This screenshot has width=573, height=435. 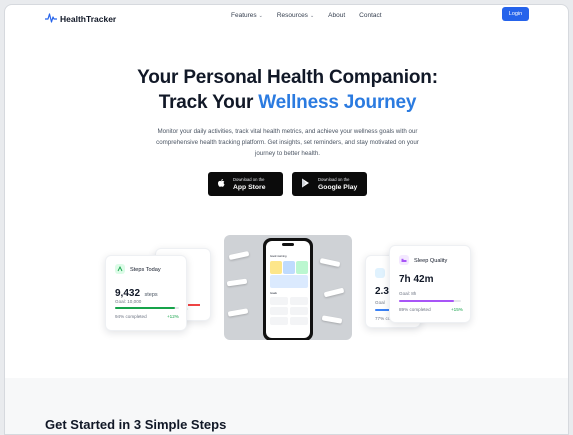 What do you see at coordinates (145, 270) in the screenshot?
I see `steps-card-title: Steps Today` at bounding box center [145, 270].